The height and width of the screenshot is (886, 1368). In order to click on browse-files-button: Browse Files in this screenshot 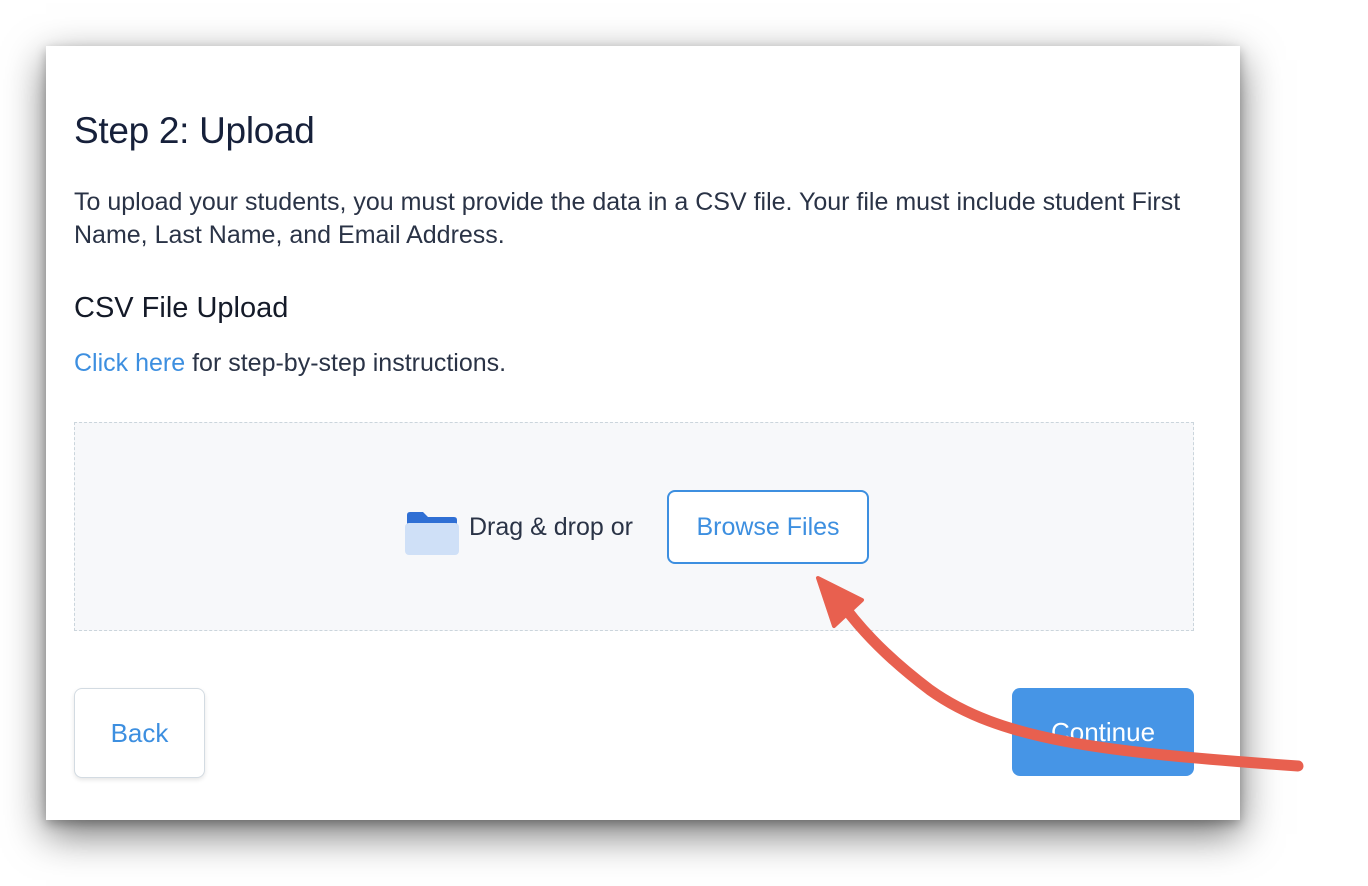, I will do `click(768, 527)`.